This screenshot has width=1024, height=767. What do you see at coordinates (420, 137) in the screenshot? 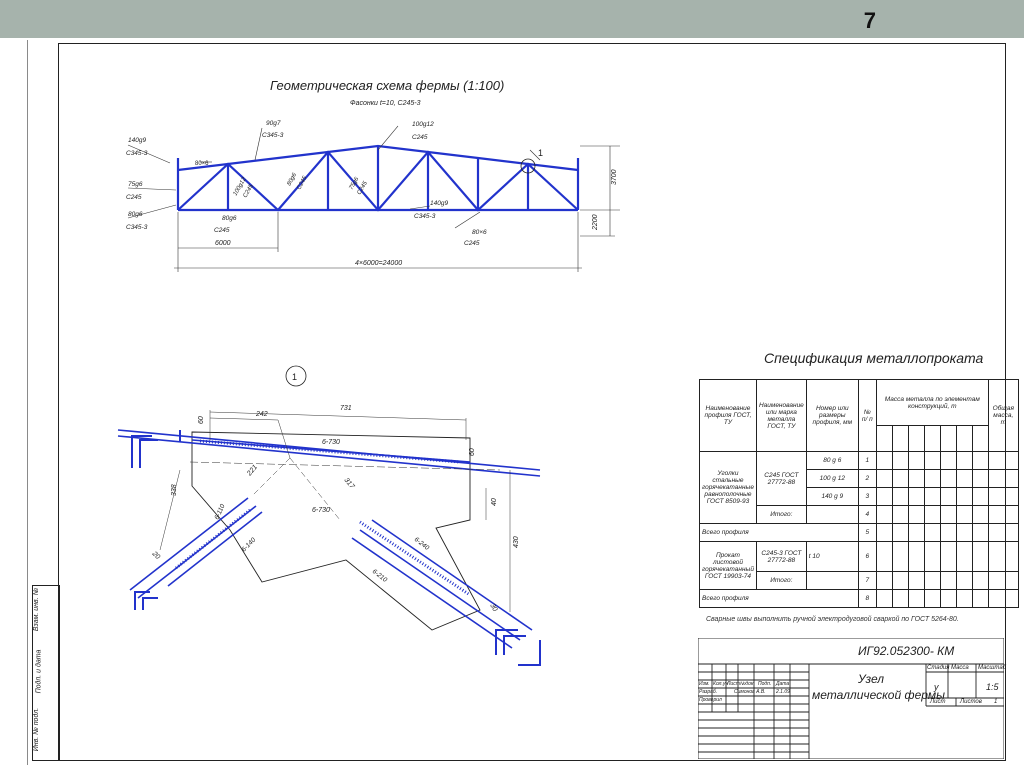
I see `label-top-100-steel: С245` at bounding box center [420, 137].